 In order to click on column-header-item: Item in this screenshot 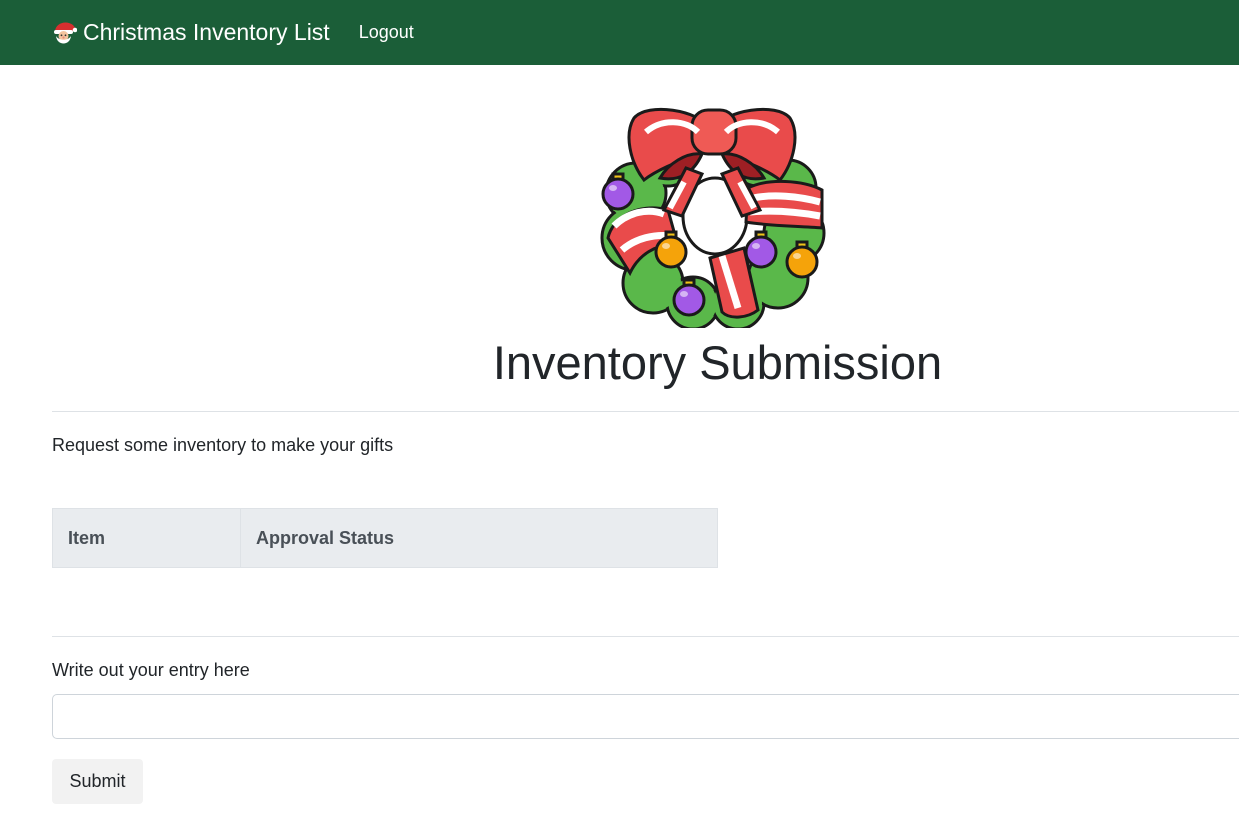, I will do `click(146, 538)`.